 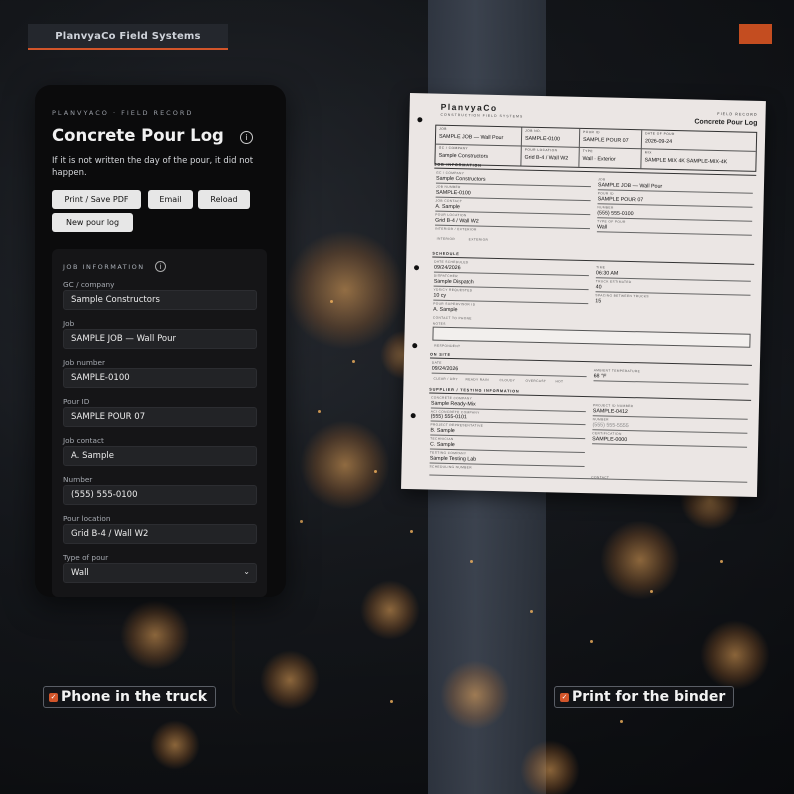 What do you see at coordinates (533, 130) in the screenshot?
I see `grid-label: JOB NO.` at bounding box center [533, 130].